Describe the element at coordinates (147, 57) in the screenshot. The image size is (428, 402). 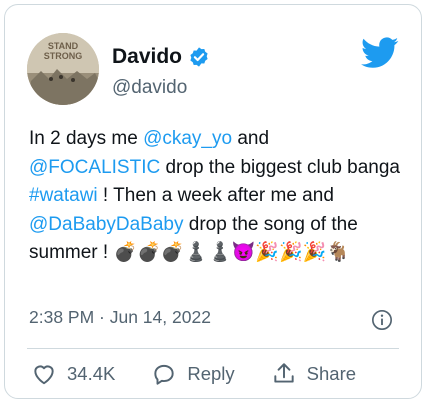
I see `author-name: Davido` at that location.